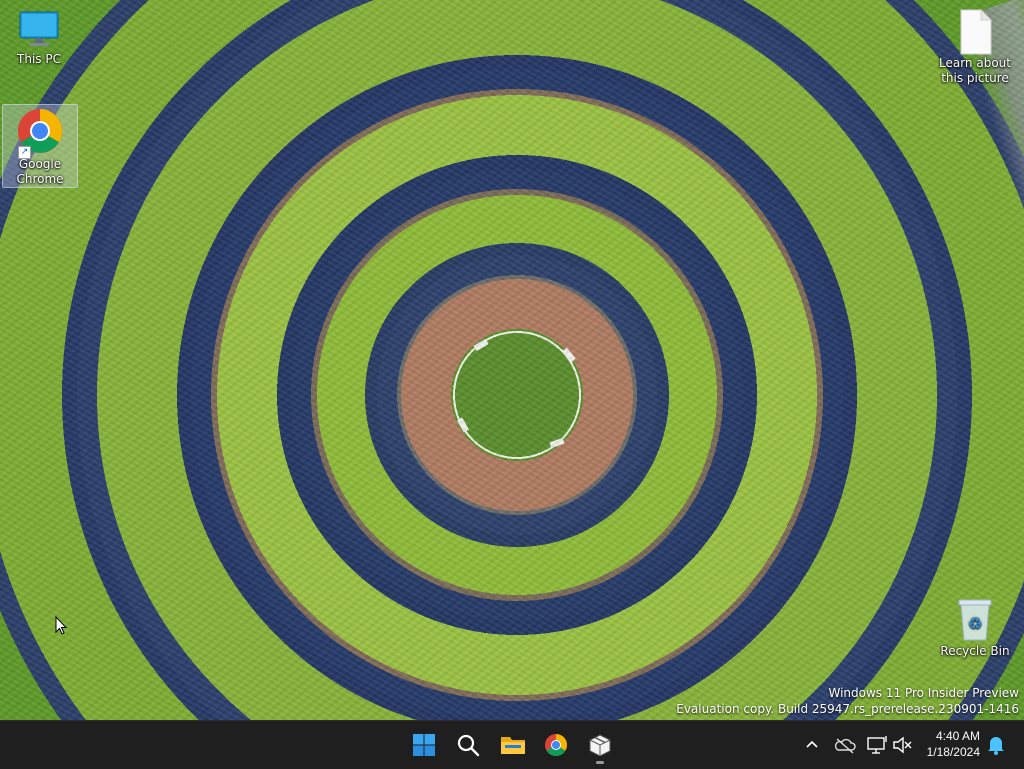  I want to click on taskbar-clock: 4:40 AM 1/18/2024, so click(953, 744).